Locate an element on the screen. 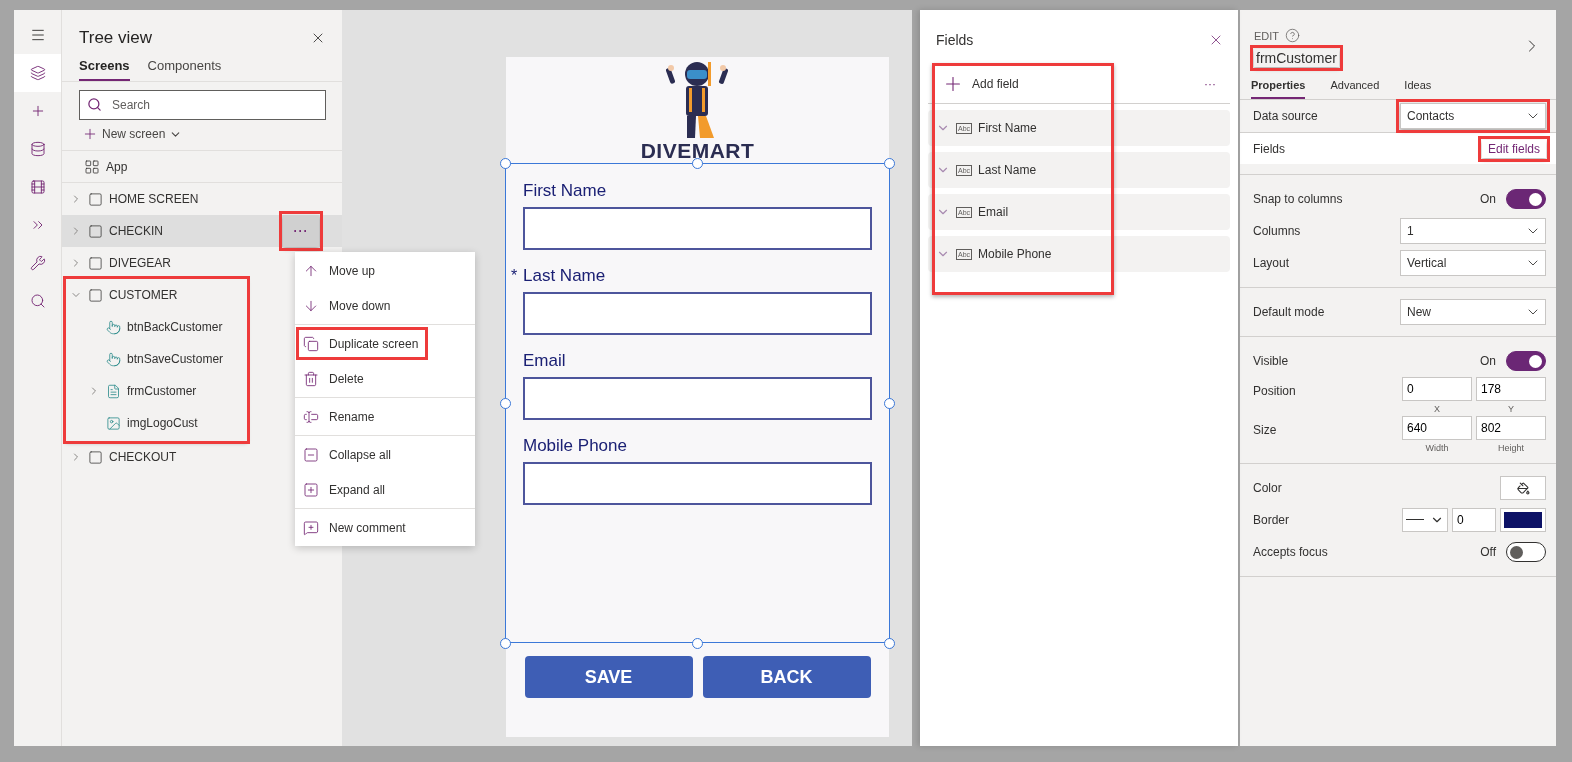  image-icon is located at coordinates (113, 423).